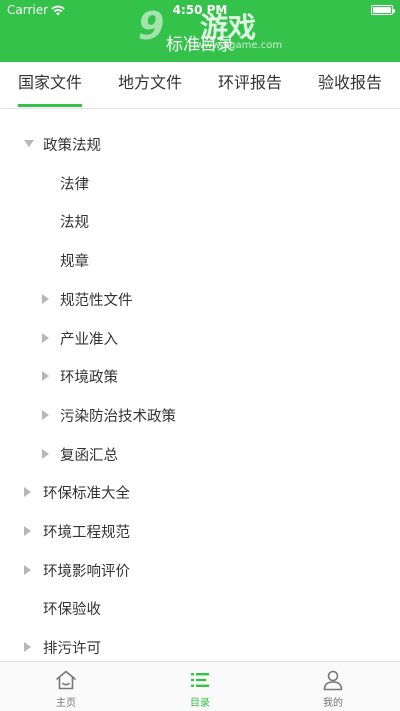 This screenshot has height=711, width=400. I want to click on status-bar: Carrier 4:50 PM, so click(200, 10).